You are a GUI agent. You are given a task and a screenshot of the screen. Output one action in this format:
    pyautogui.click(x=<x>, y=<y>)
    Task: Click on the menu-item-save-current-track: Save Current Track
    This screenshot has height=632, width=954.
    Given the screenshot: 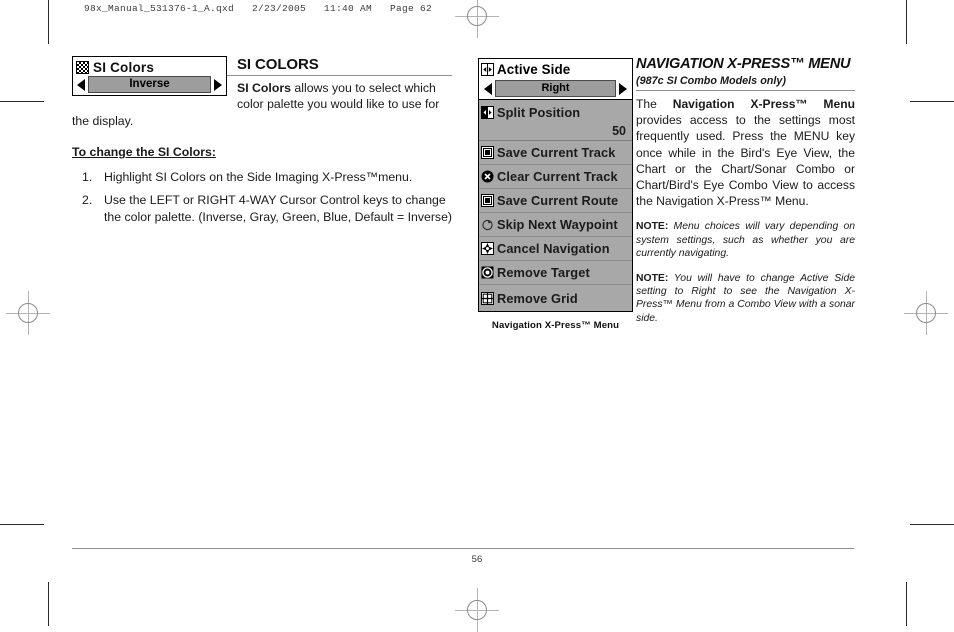 What is the action you would take?
    pyautogui.click(x=555, y=153)
    